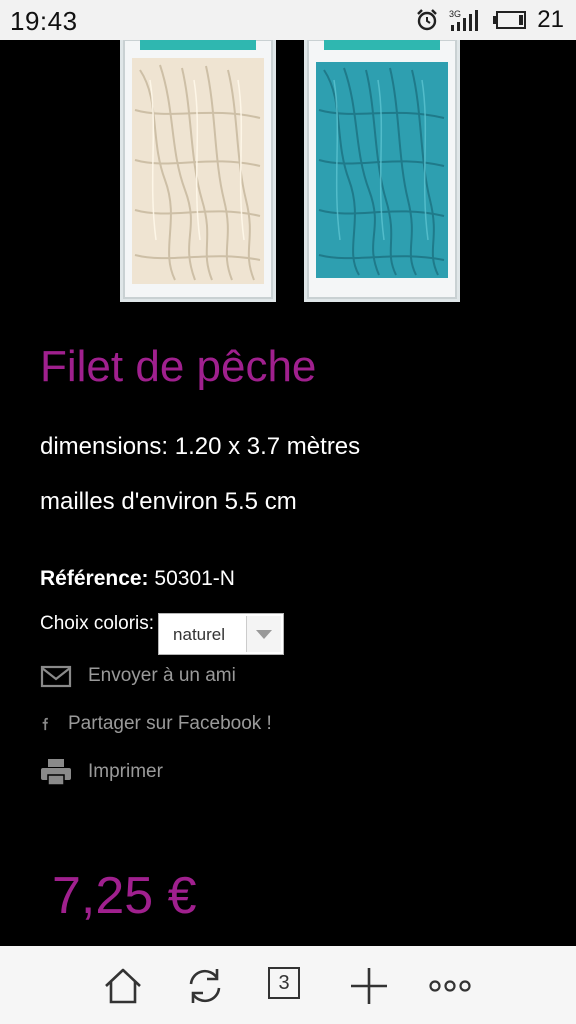  What do you see at coordinates (162, 675) in the screenshot?
I see `send-to-friend-label: Envoyer à un ami` at bounding box center [162, 675].